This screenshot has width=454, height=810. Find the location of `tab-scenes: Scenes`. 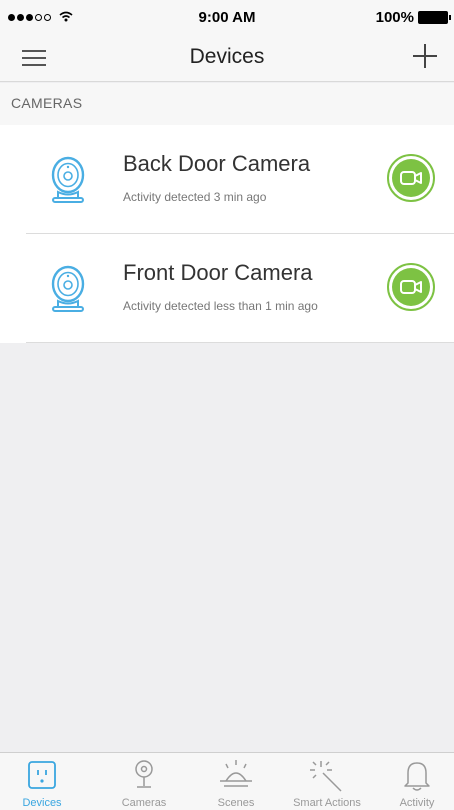

tab-scenes: Scenes is located at coordinates (236, 781).